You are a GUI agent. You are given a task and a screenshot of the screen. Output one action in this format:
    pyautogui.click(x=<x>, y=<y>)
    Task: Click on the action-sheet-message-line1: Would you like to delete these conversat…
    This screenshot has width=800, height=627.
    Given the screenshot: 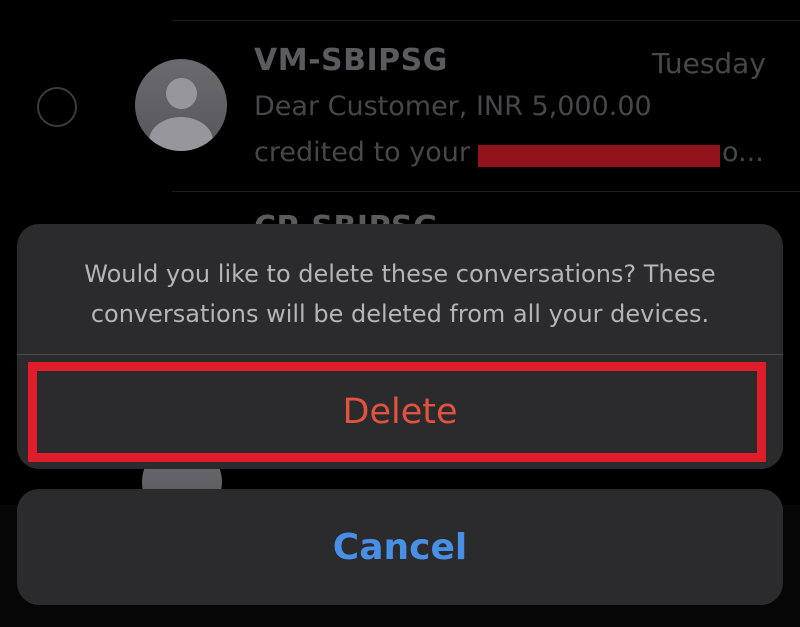 What is the action you would take?
    pyautogui.click(x=400, y=274)
    